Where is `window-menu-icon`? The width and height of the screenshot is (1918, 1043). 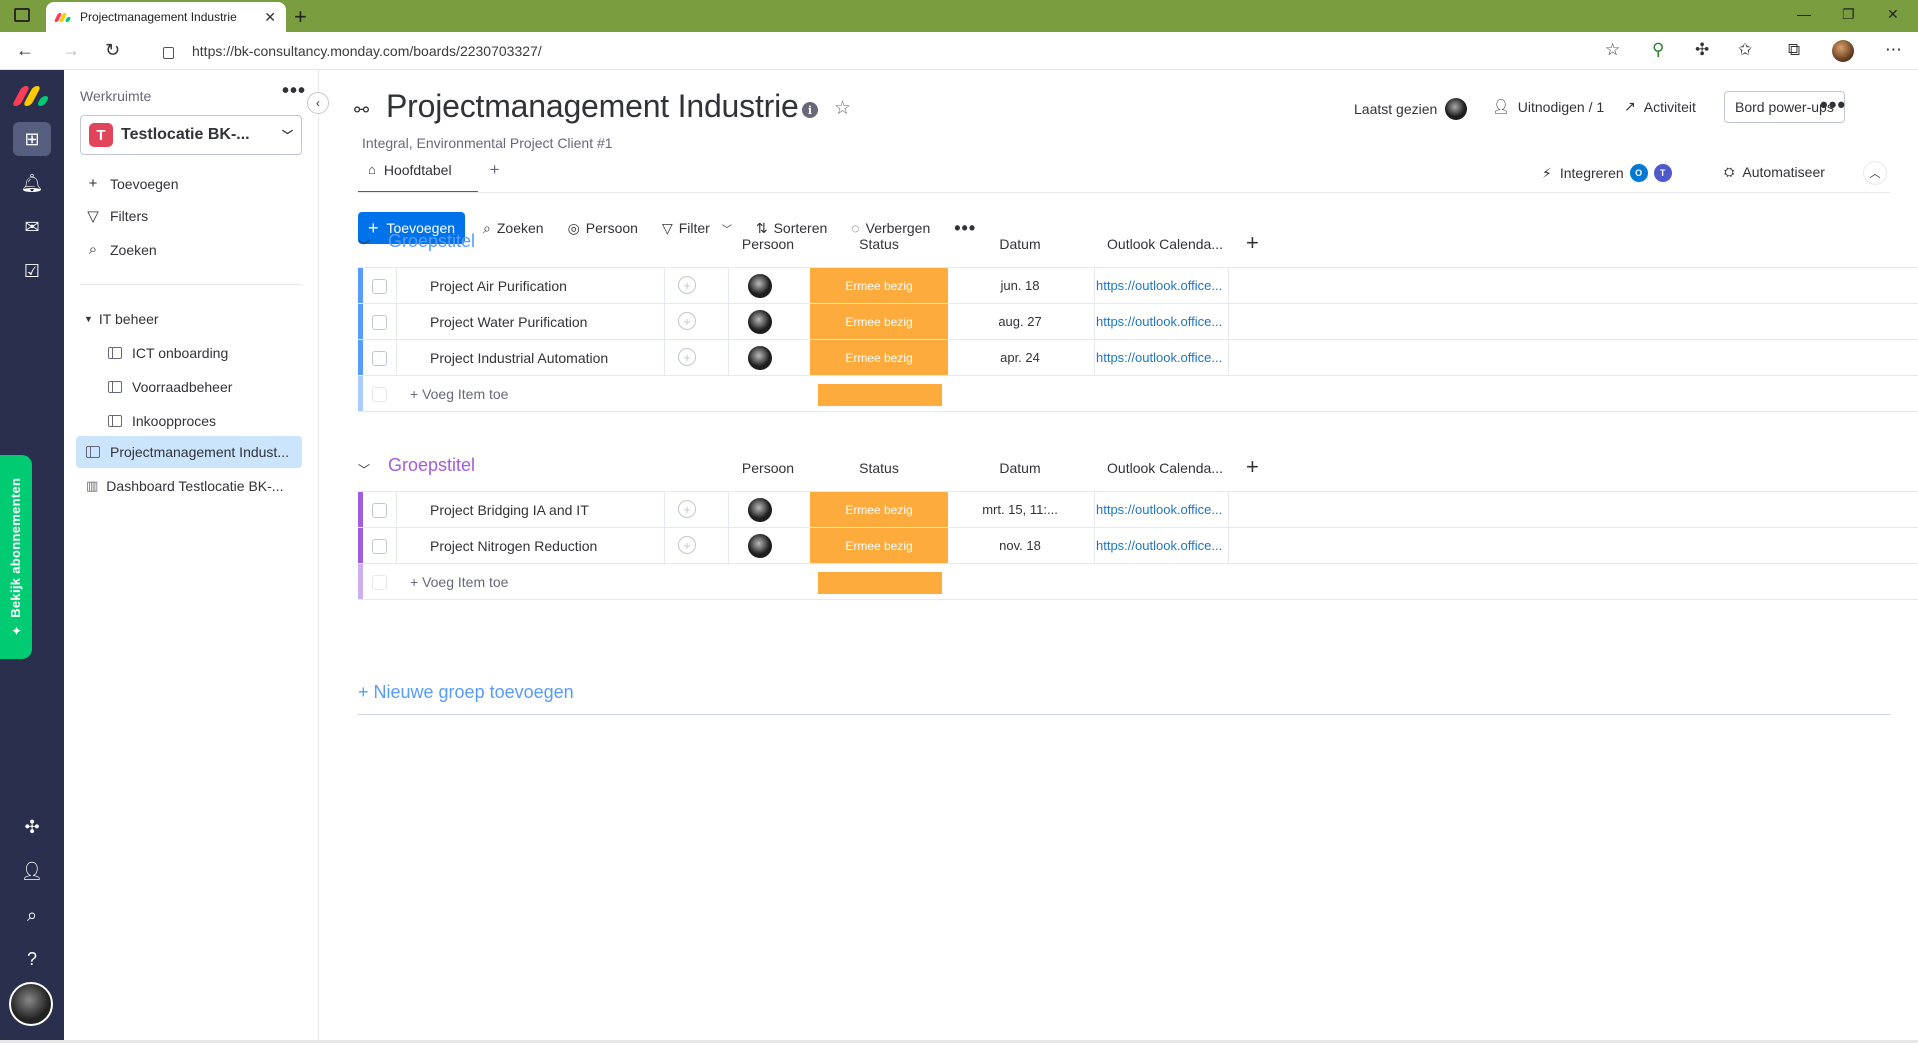
window-menu-icon is located at coordinates (22, 15).